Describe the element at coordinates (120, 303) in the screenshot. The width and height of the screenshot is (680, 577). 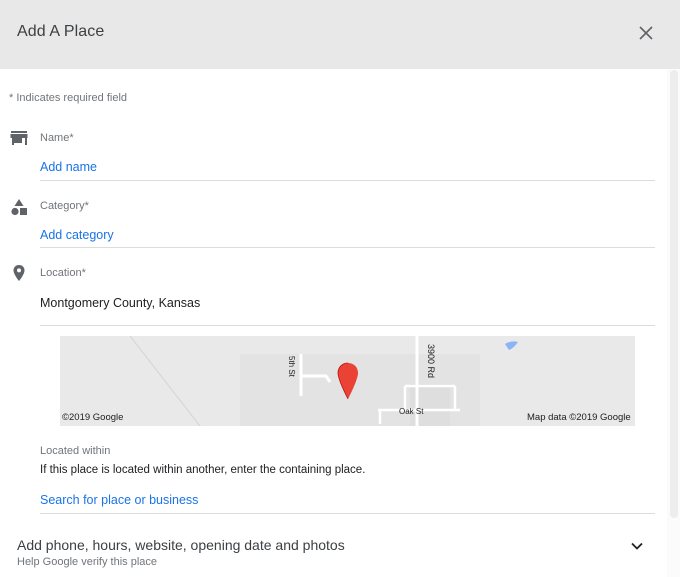
I see `location-value: Montgomery County, Kansas` at that location.